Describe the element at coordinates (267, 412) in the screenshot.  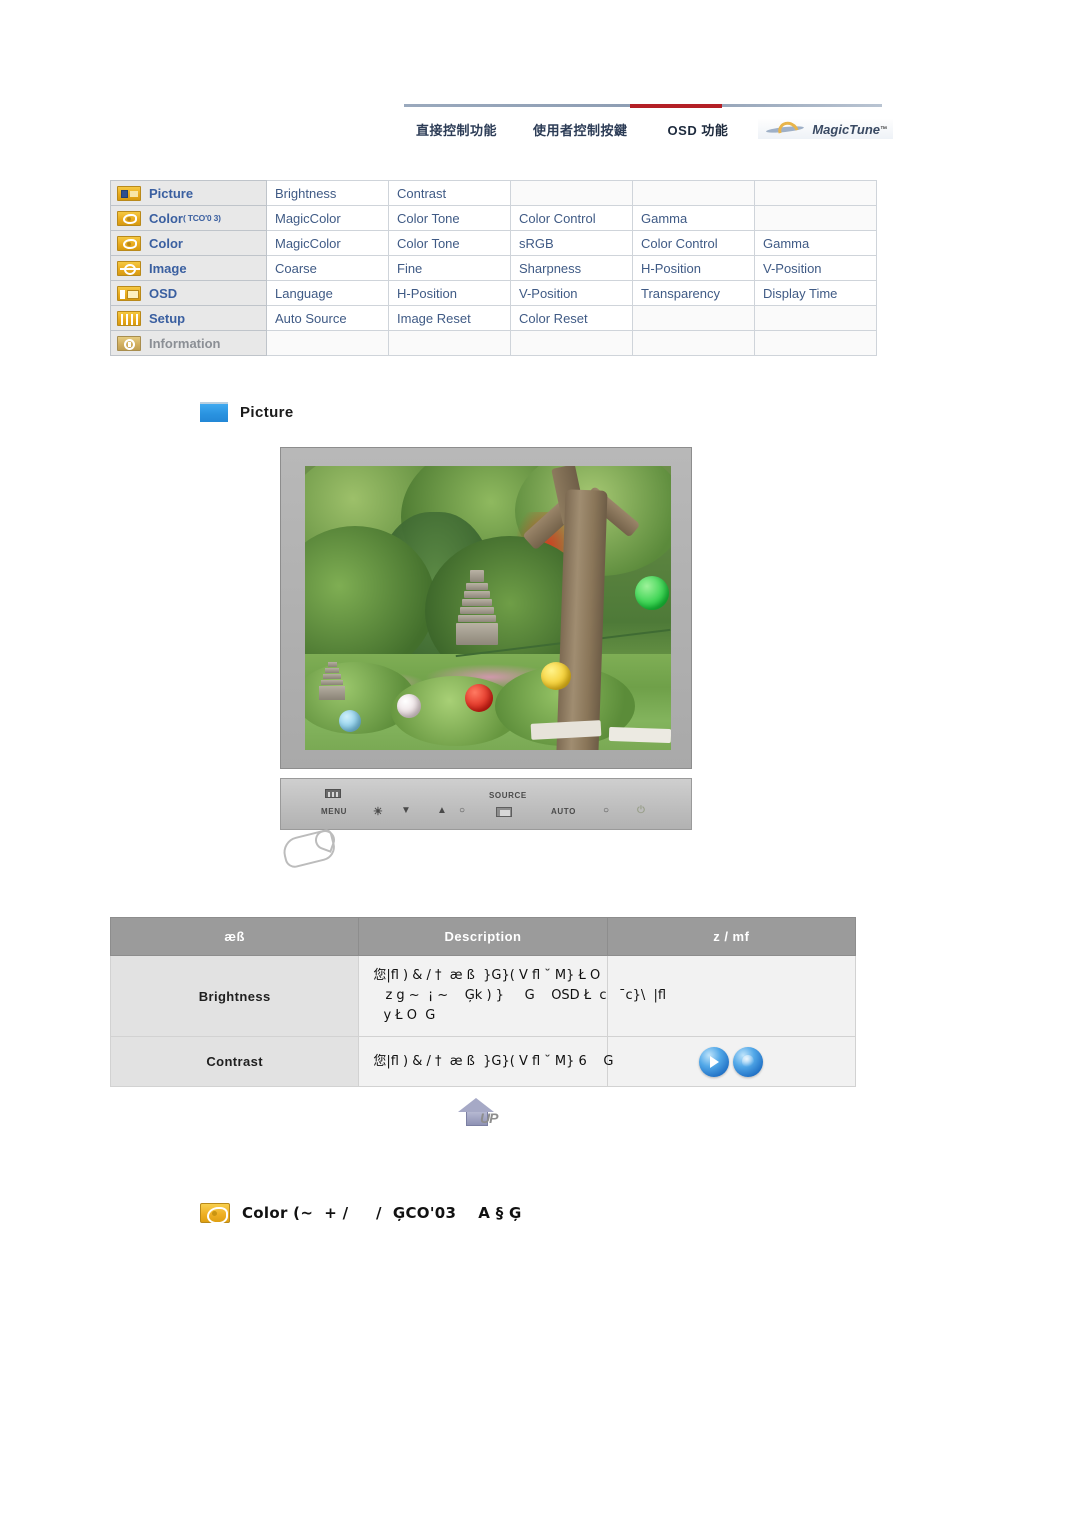
I see `page-title: Picture` at that location.